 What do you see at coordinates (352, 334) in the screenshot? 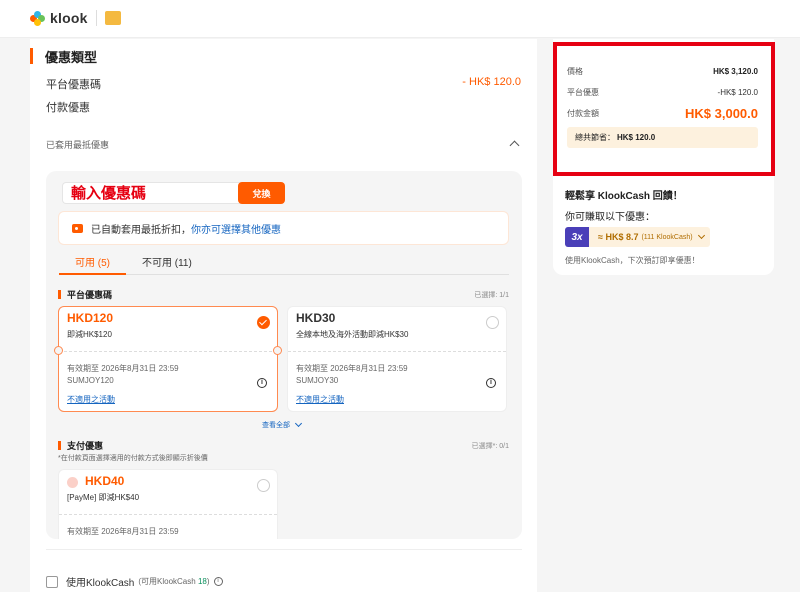
I see `coupon-desc: 全線本地及海外活動即減HK$30` at bounding box center [352, 334].